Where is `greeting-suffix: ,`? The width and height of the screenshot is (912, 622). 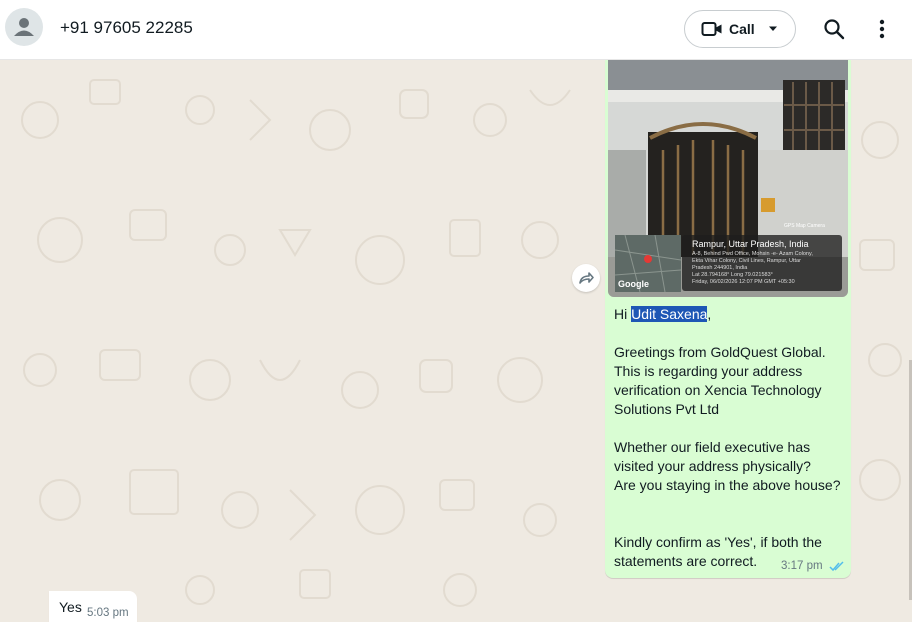 greeting-suffix: , is located at coordinates (709, 314).